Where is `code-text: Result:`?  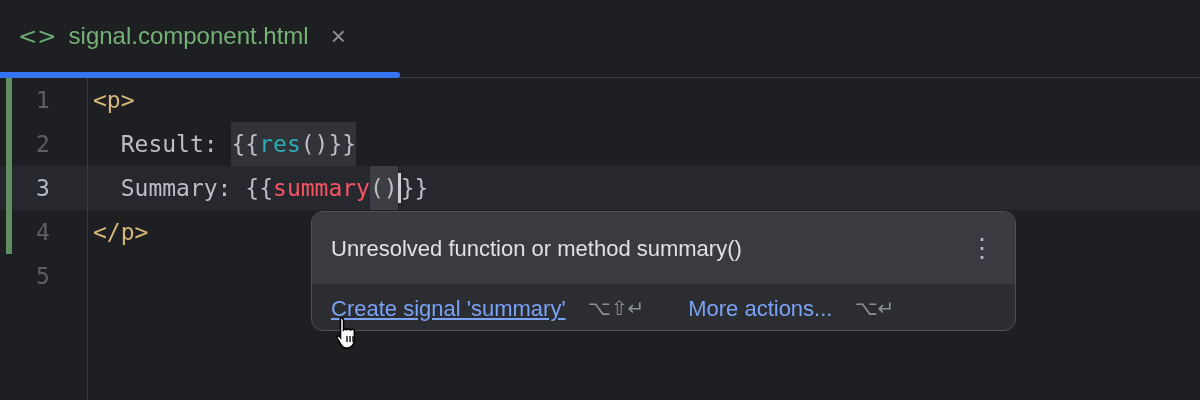 code-text: Result: is located at coordinates (169, 144).